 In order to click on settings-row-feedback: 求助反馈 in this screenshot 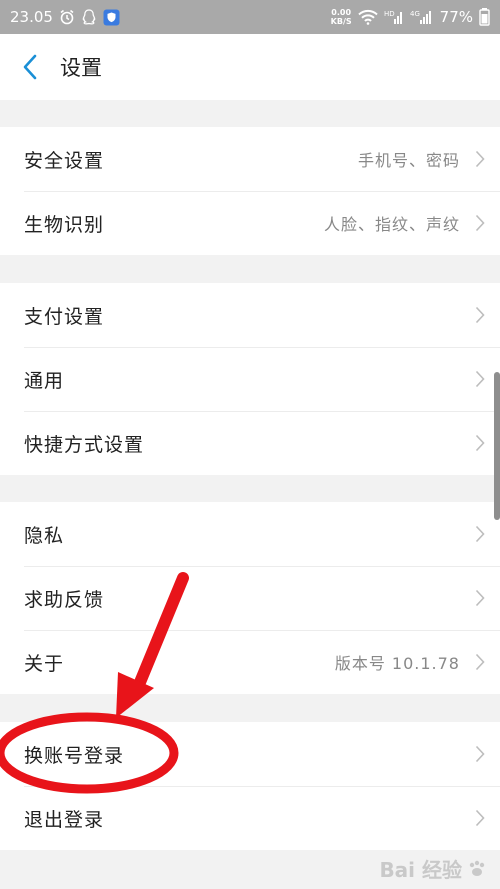, I will do `click(250, 598)`.